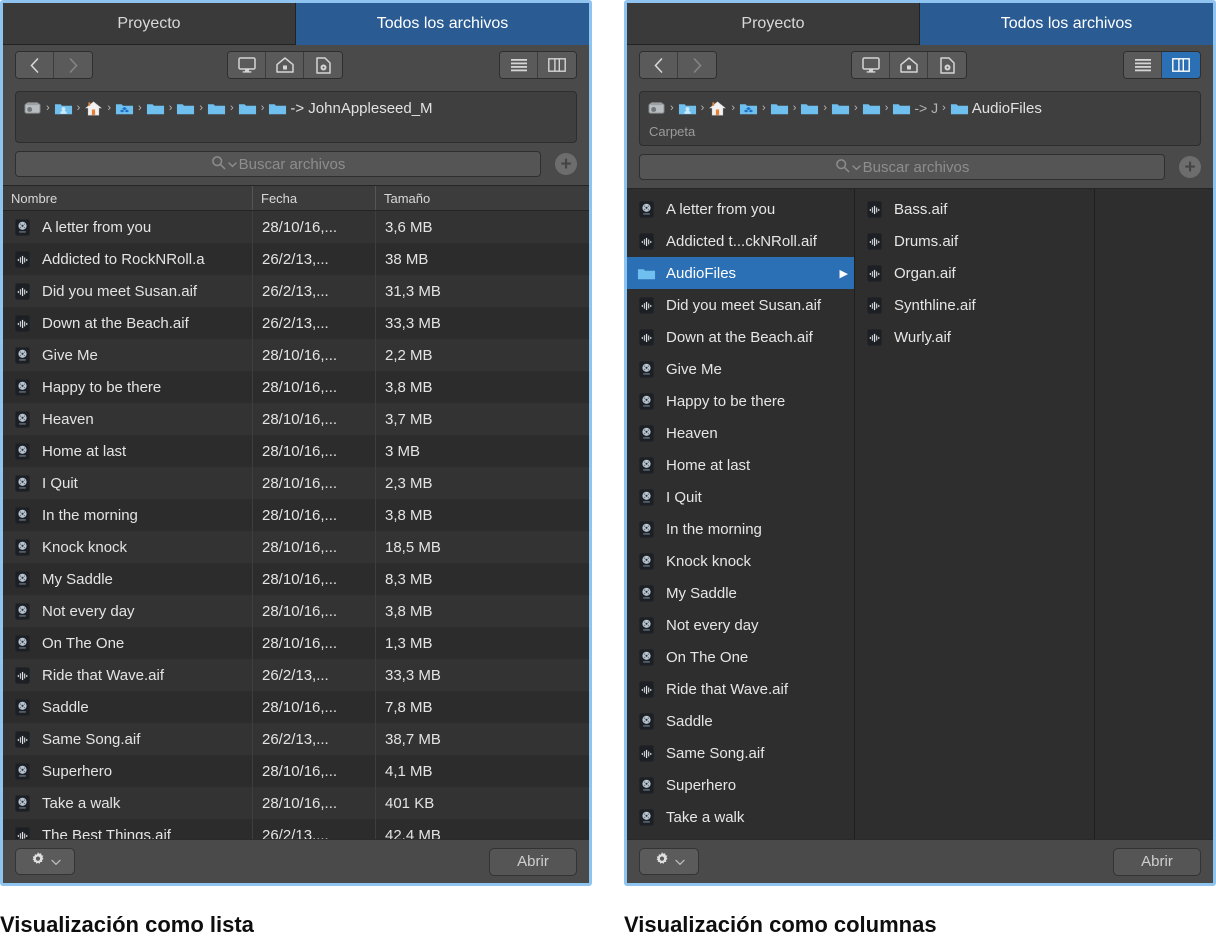  I want to click on list-item: Not every day, so click(740, 625).